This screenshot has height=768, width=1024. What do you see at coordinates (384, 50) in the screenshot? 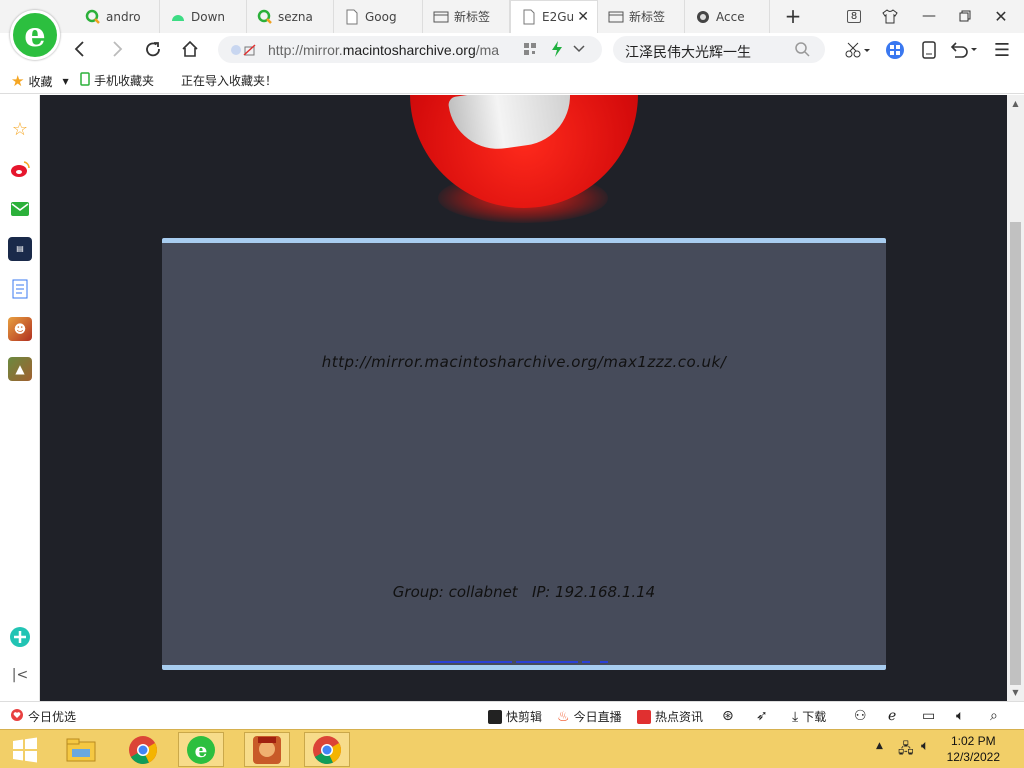
I see `url-text: http://mirror.macintosharchive.org/ma` at bounding box center [384, 50].